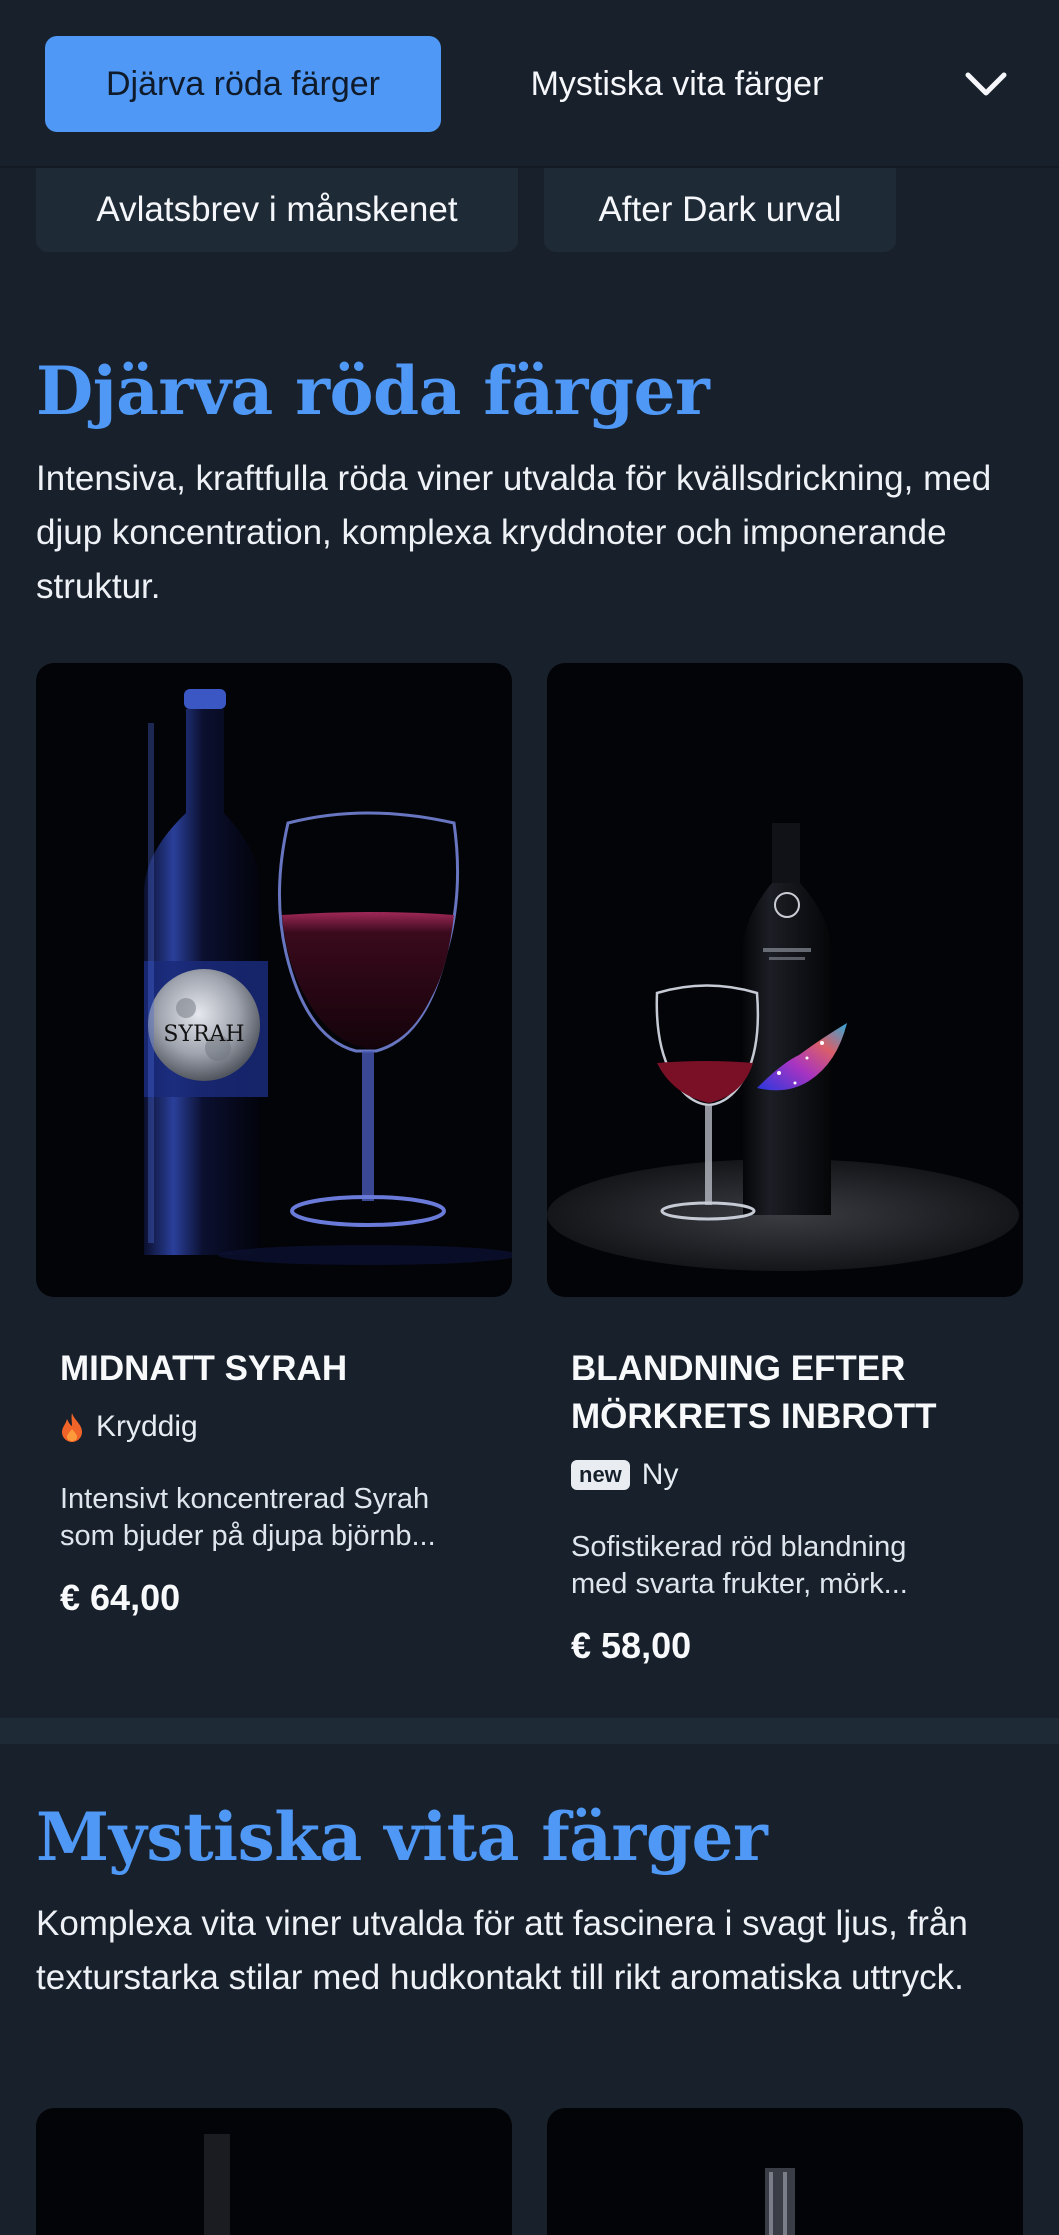 The width and height of the screenshot is (1059, 2235). What do you see at coordinates (739, 1547) in the screenshot?
I see `product-description-line: Sofistikerad röd blandning` at bounding box center [739, 1547].